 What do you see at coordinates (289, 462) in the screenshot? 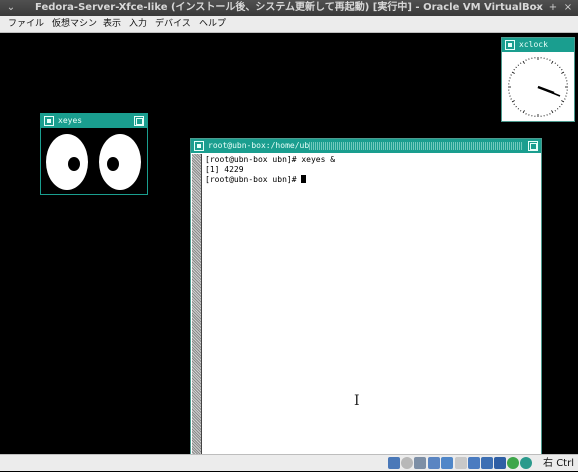
I see `status-bar: 右 Ctrl` at bounding box center [289, 462].